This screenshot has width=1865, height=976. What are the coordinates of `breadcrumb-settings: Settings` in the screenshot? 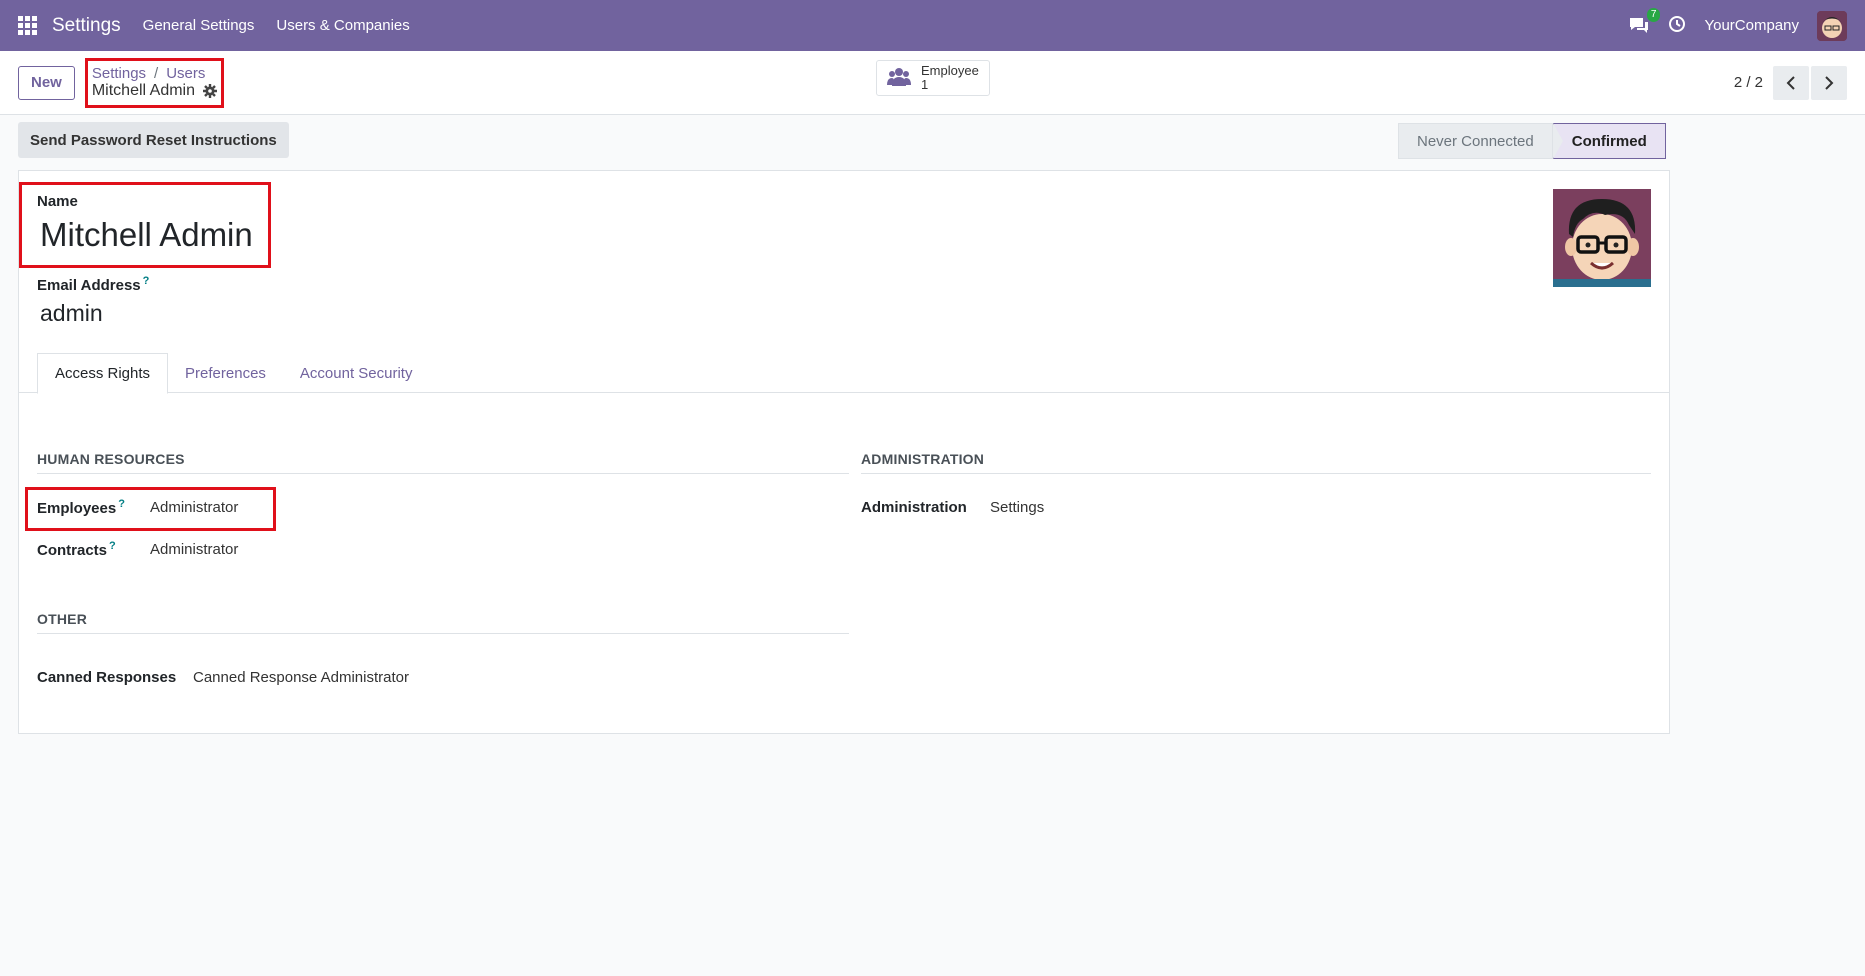 It's located at (119, 73).